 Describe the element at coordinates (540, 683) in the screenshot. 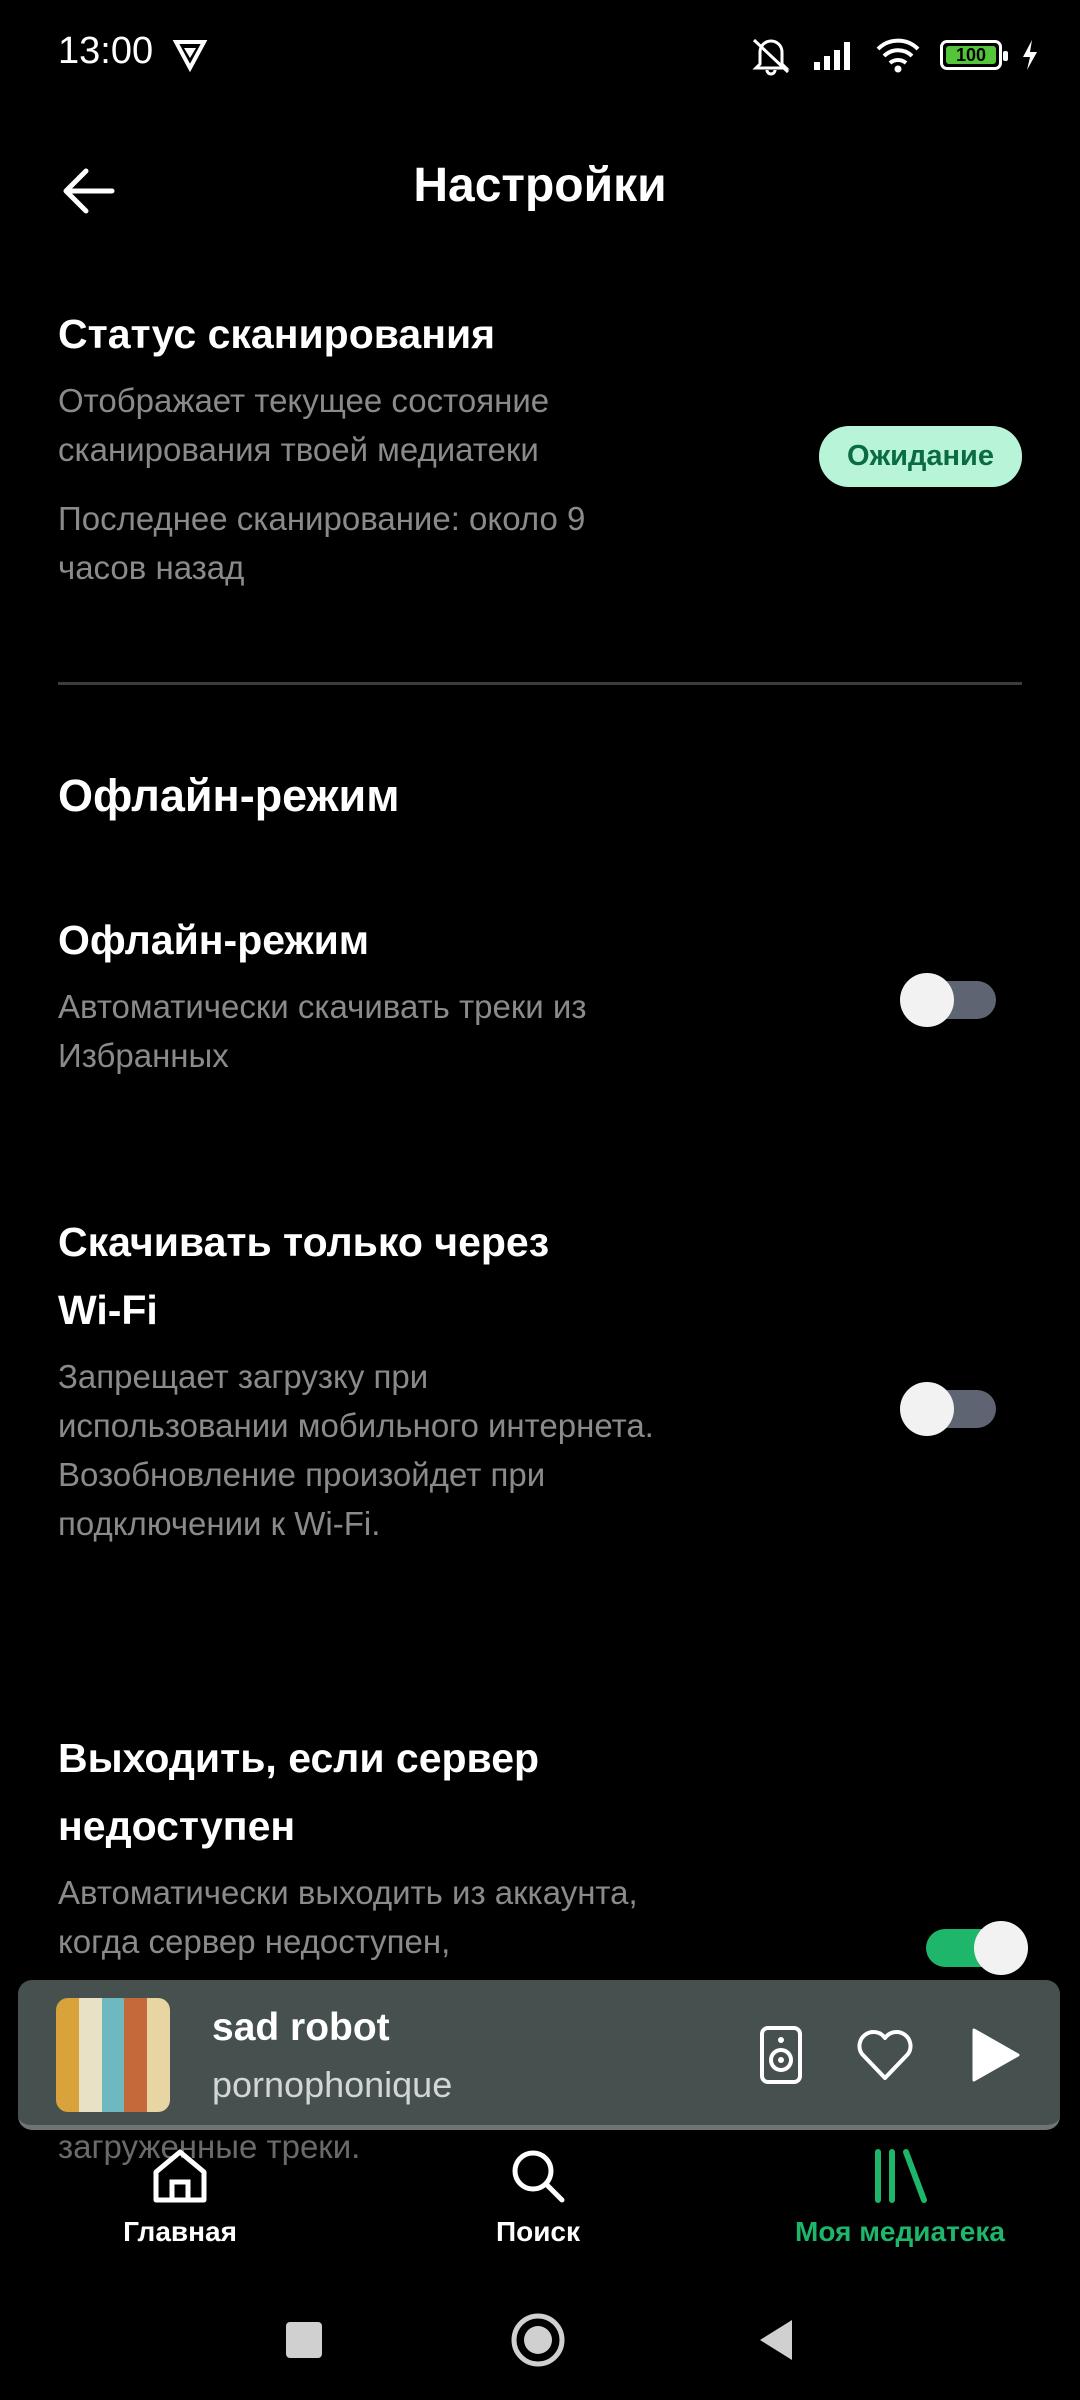

I see `divider` at that location.